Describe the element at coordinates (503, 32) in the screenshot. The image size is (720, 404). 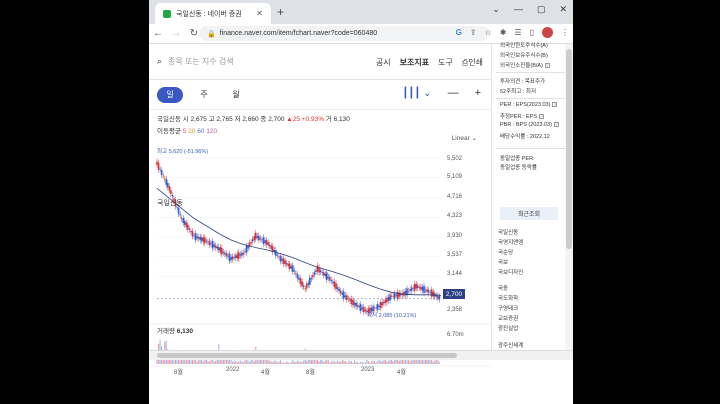
I see `extensions-icon: ✱` at that location.